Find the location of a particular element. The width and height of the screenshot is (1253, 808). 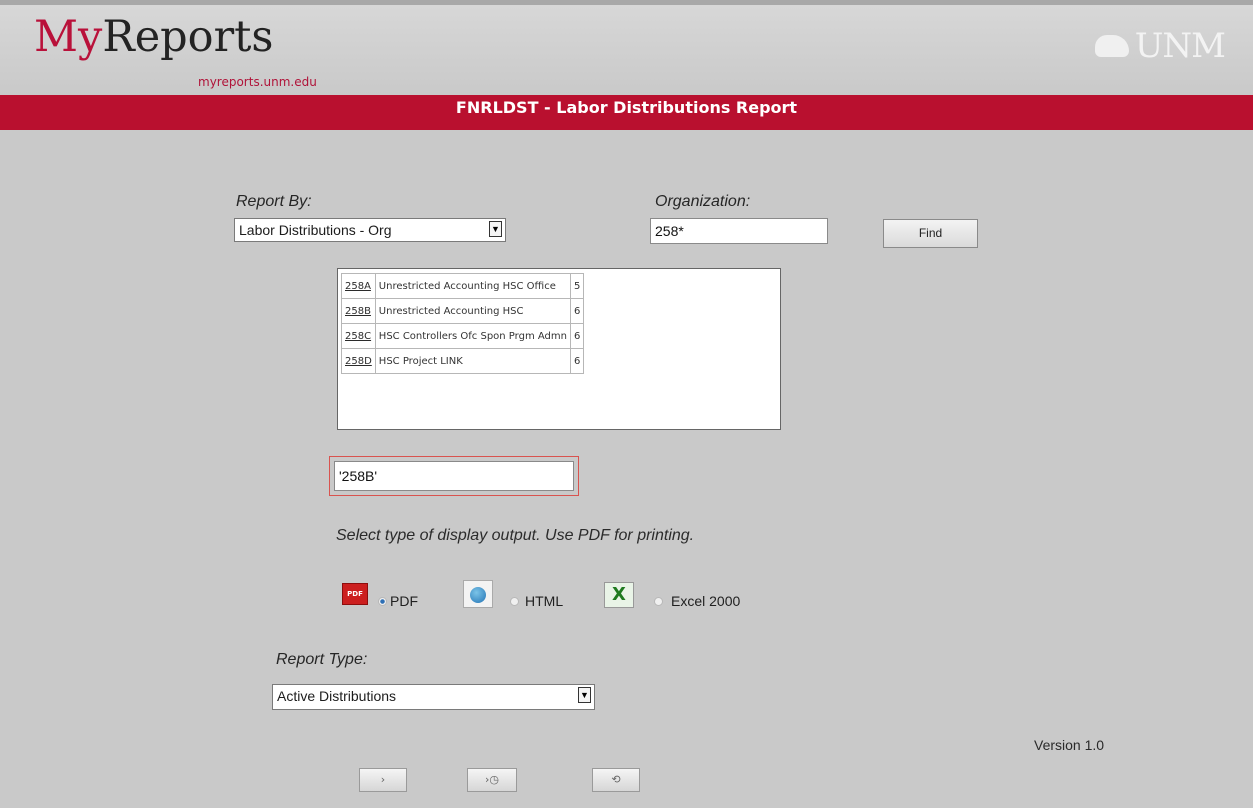

report-by-select: Labor Distributions - Org ▼ is located at coordinates (370, 230).